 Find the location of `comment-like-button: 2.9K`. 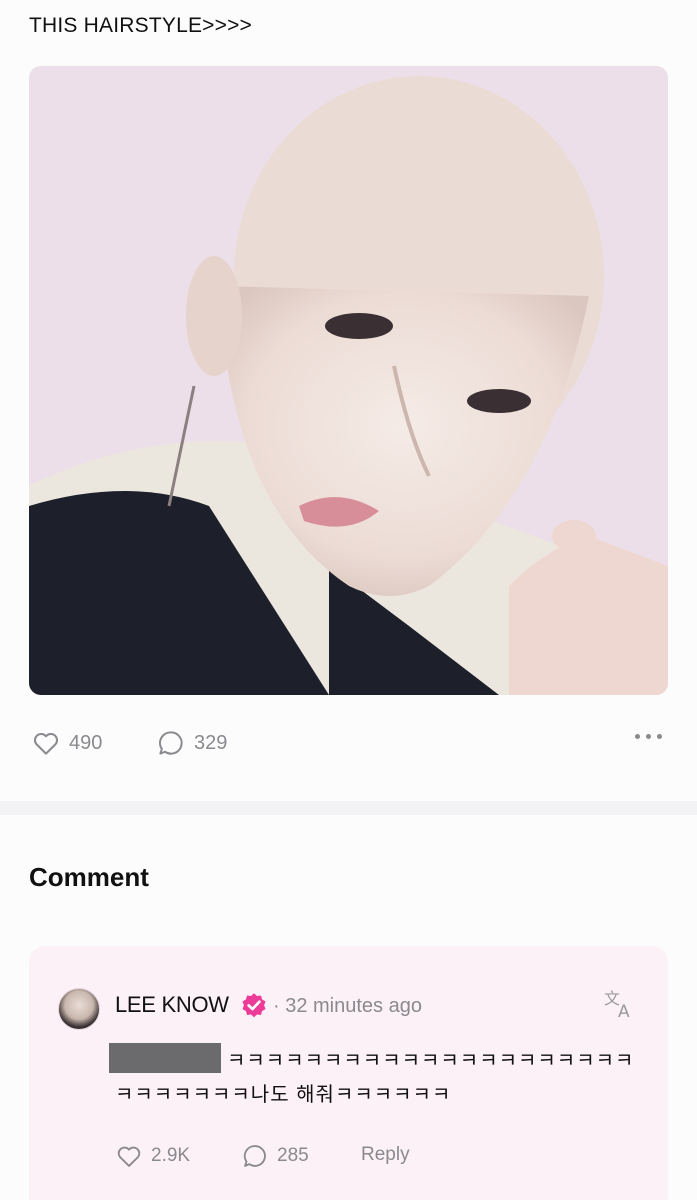

comment-like-button: 2.9K is located at coordinates (152, 1156).